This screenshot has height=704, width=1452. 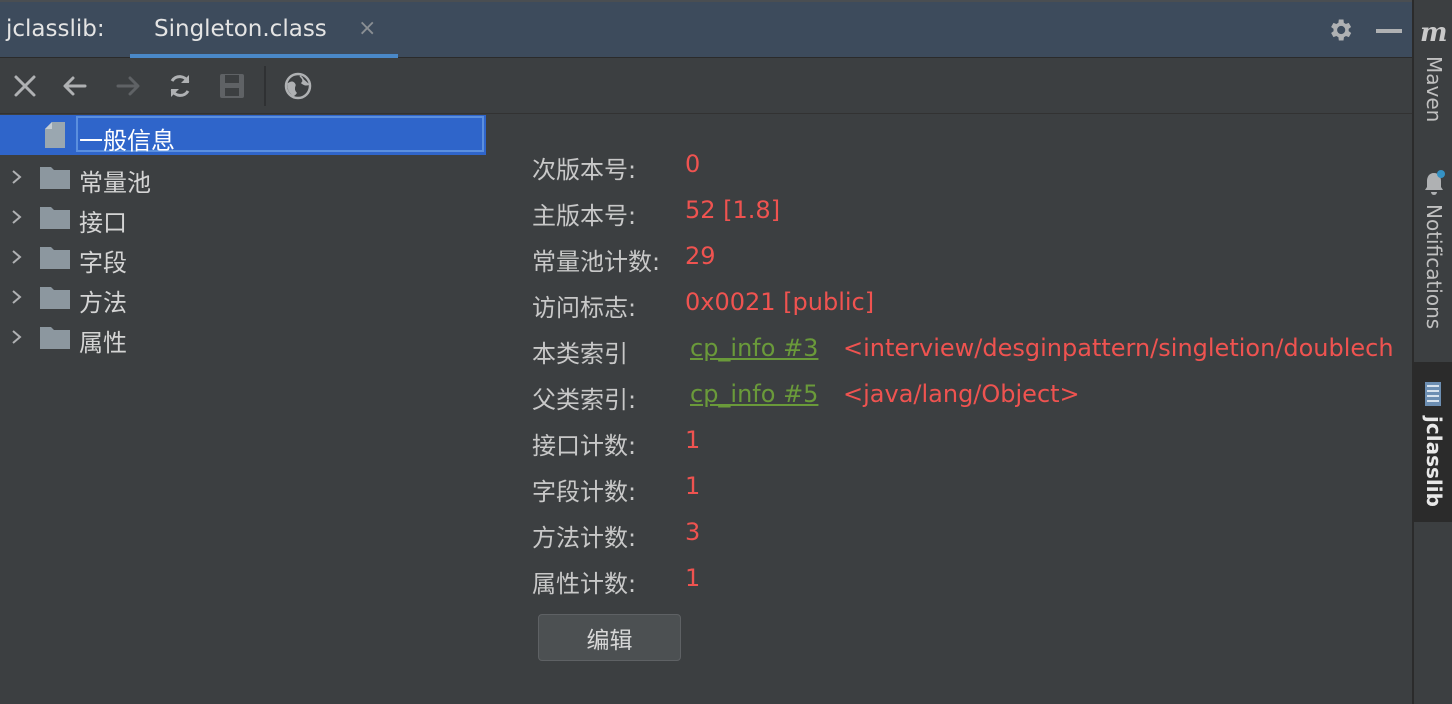 What do you see at coordinates (1434, 461) in the screenshot?
I see `jclasslib-label: jclasslib` at bounding box center [1434, 461].